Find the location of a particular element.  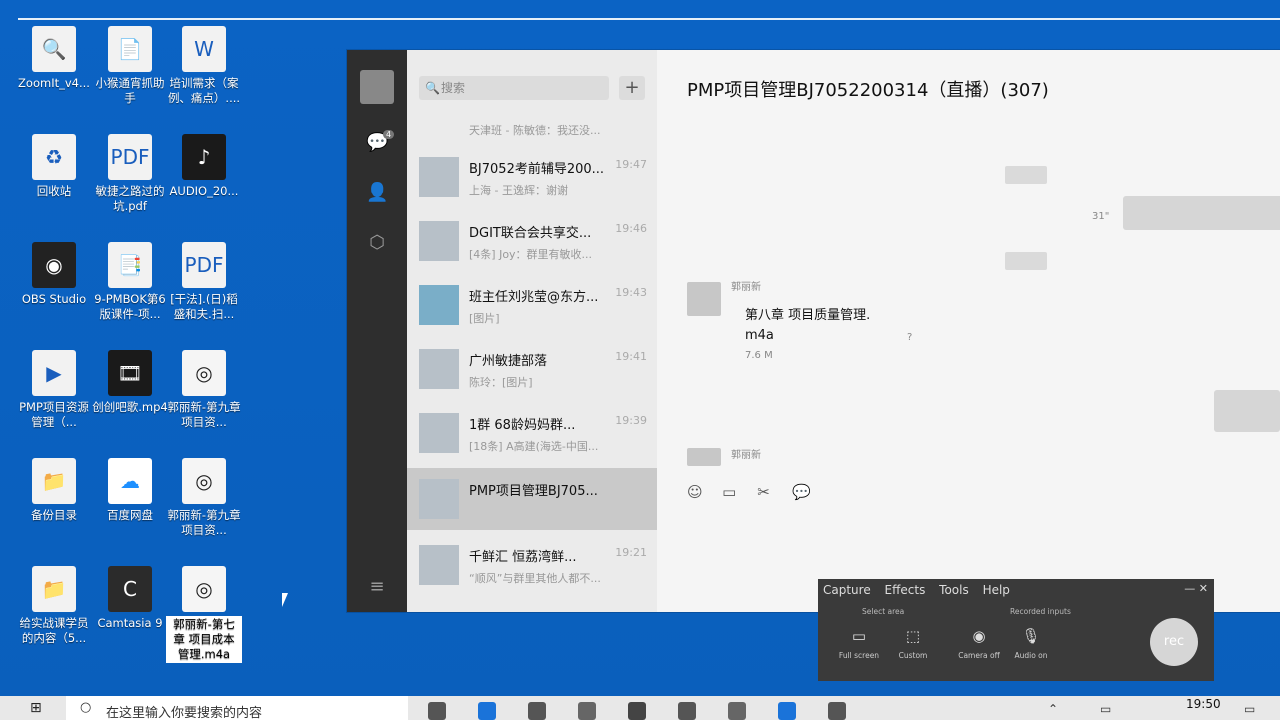

icon-label: 备份目录 is located at coordinates (54, 515).